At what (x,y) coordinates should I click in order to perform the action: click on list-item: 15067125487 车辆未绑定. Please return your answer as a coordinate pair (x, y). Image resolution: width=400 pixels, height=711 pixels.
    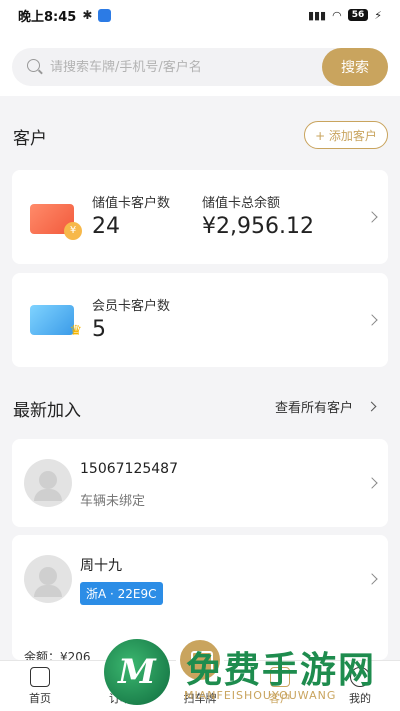
    Looking at the image, I should click on (200, 483).